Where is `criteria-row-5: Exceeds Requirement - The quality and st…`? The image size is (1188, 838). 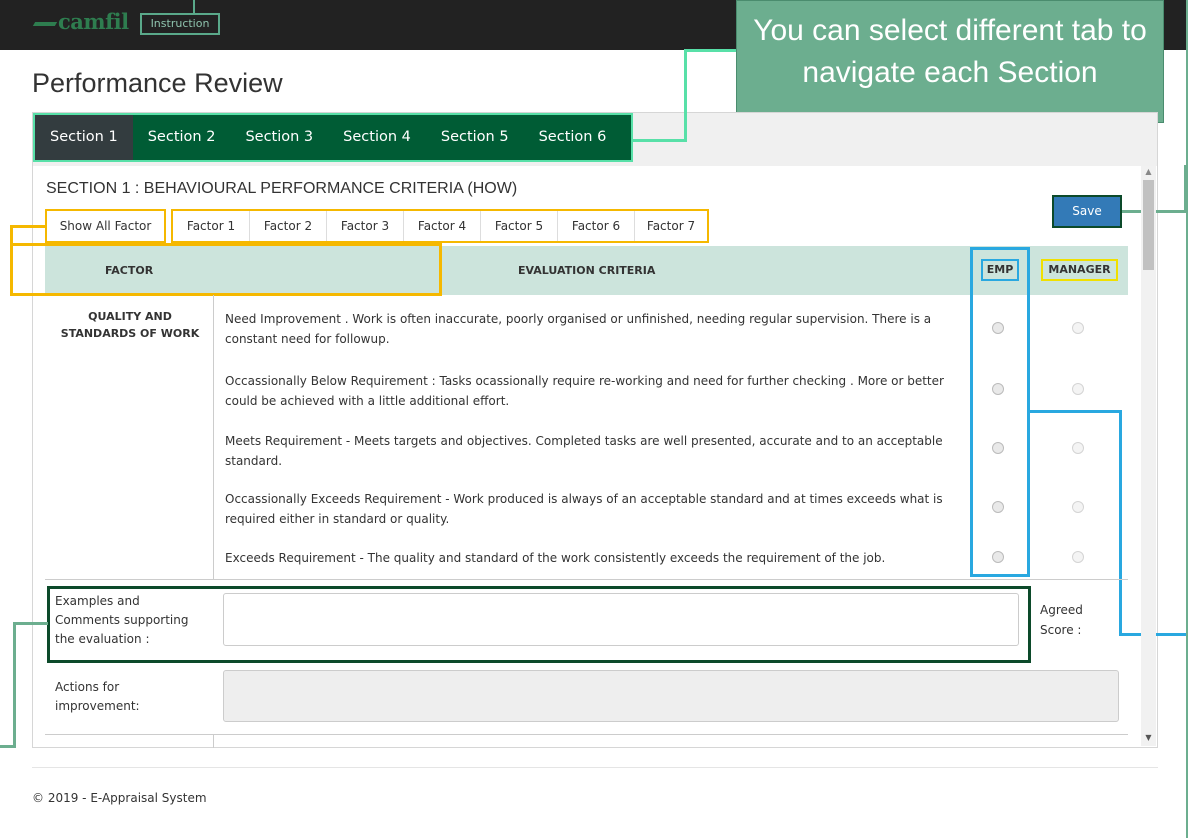
criteria-row-5: Exceeds Requirement - The quality and st… is located at coordinates (555, 558).